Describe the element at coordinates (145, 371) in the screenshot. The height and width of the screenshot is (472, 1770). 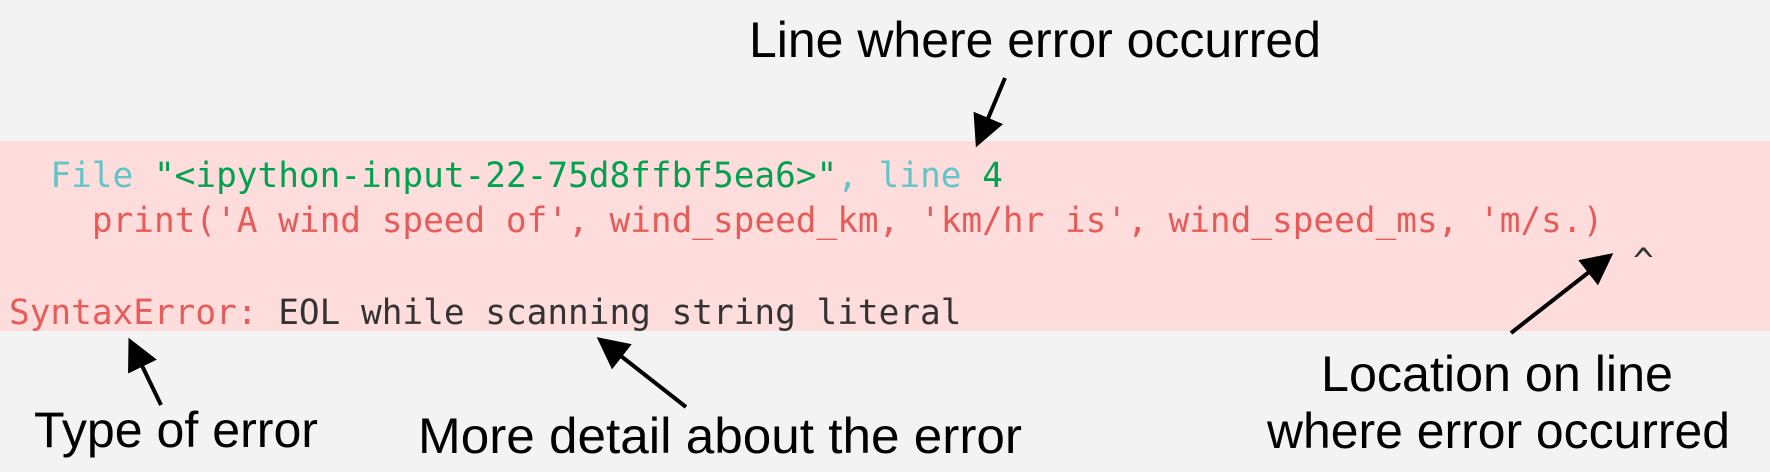
I see `type-annotation-arrow` at that location.